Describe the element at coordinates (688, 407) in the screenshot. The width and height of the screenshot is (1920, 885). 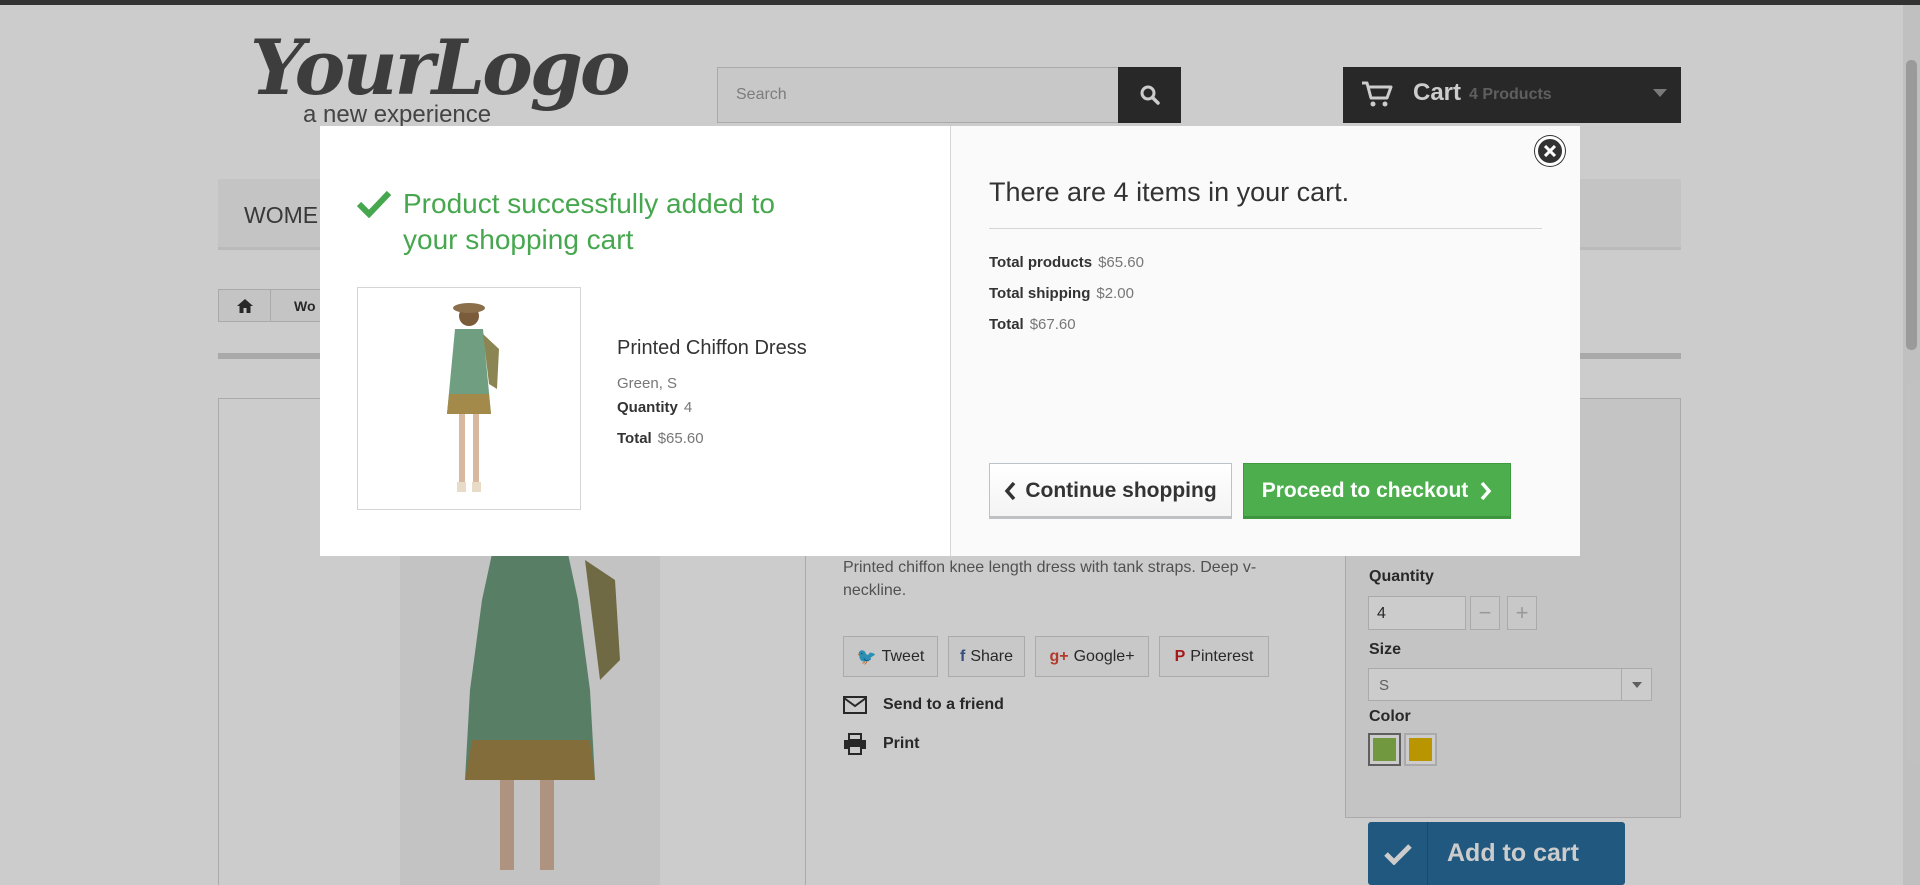
I see `product-quantity-value: 4` at that location.